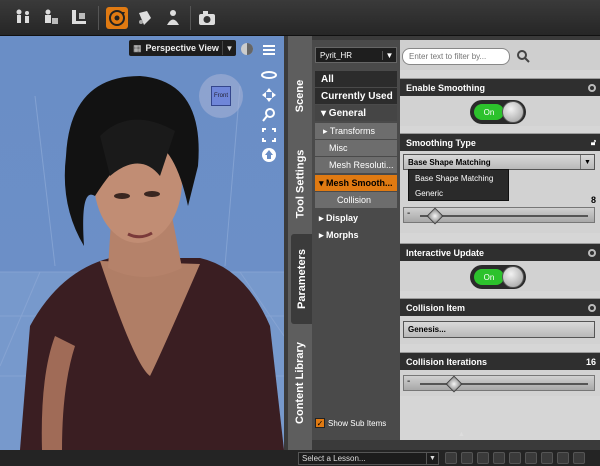 This screenshot has height=466, width=600. I want to click on checkbox-check-icon: ✓, so click(320, 423).